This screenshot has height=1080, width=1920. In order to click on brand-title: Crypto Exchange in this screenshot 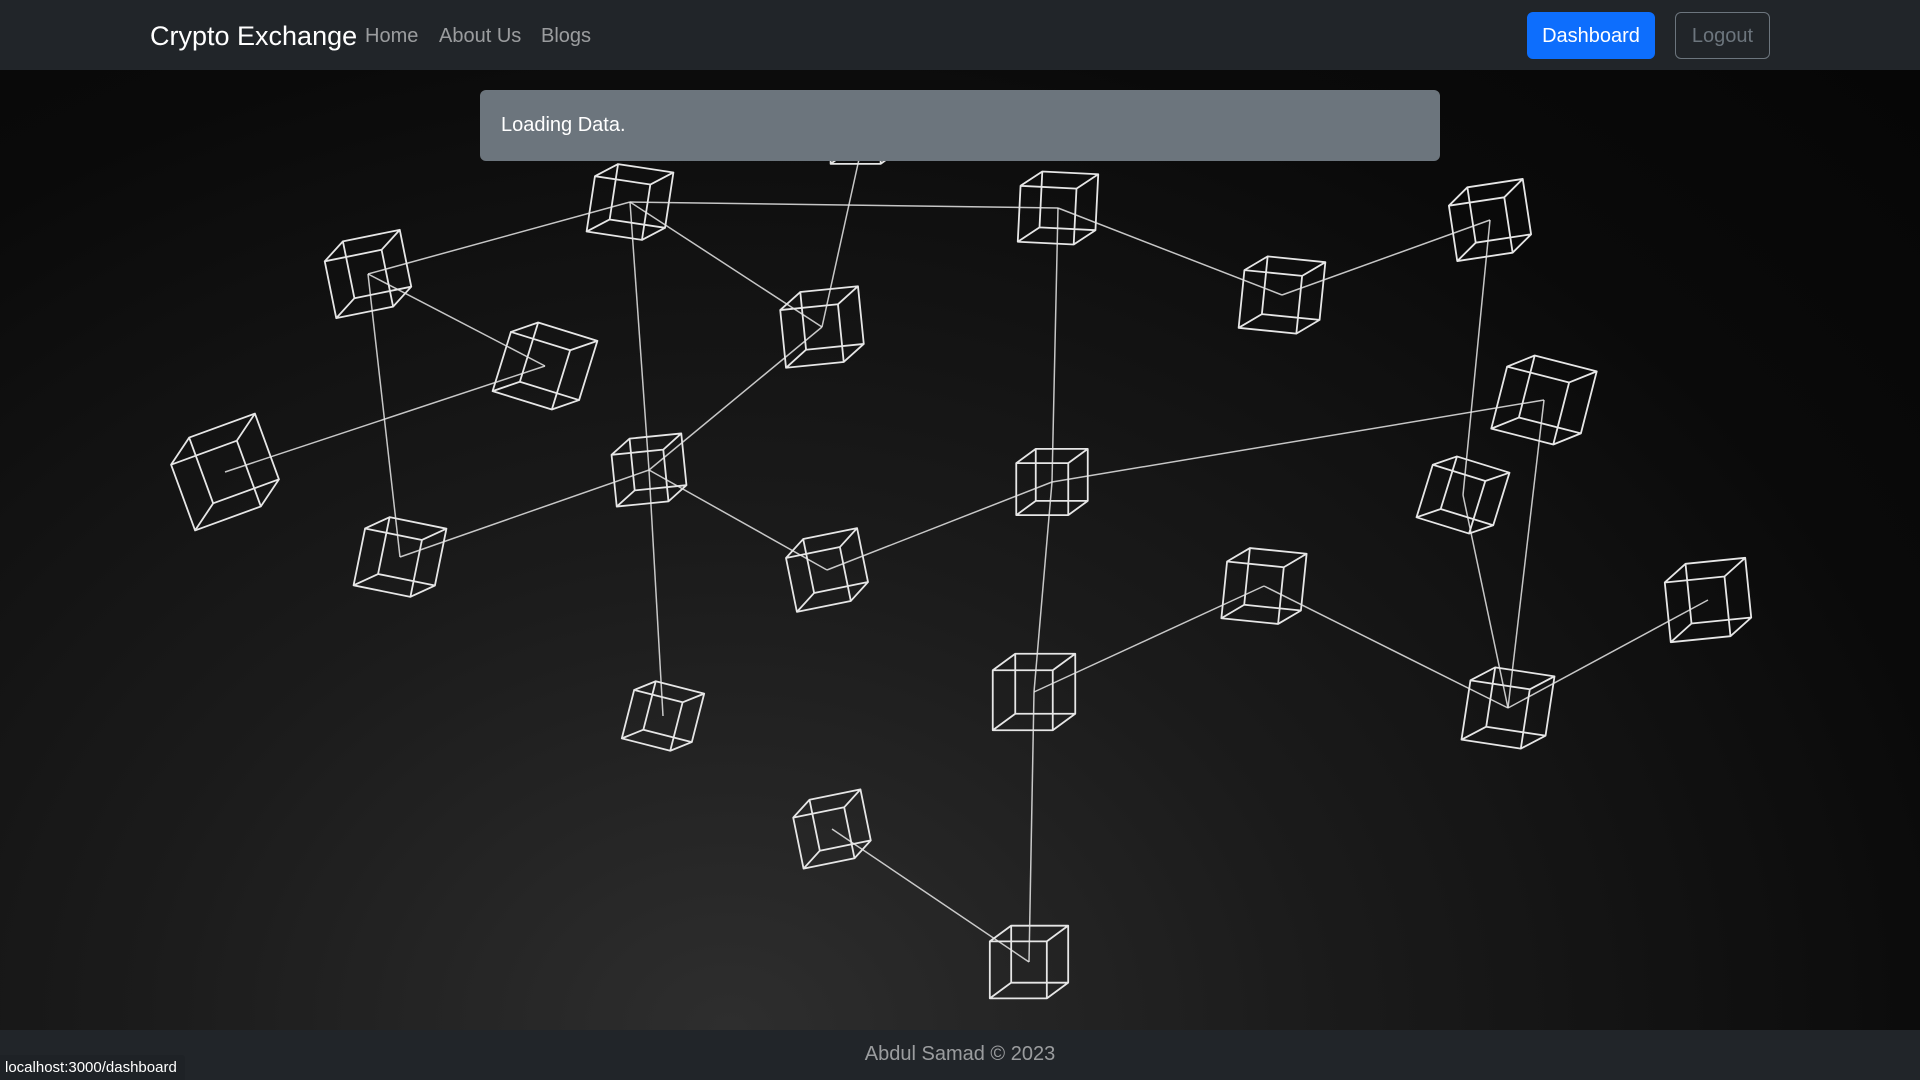, I will do `click(253, 36)`.